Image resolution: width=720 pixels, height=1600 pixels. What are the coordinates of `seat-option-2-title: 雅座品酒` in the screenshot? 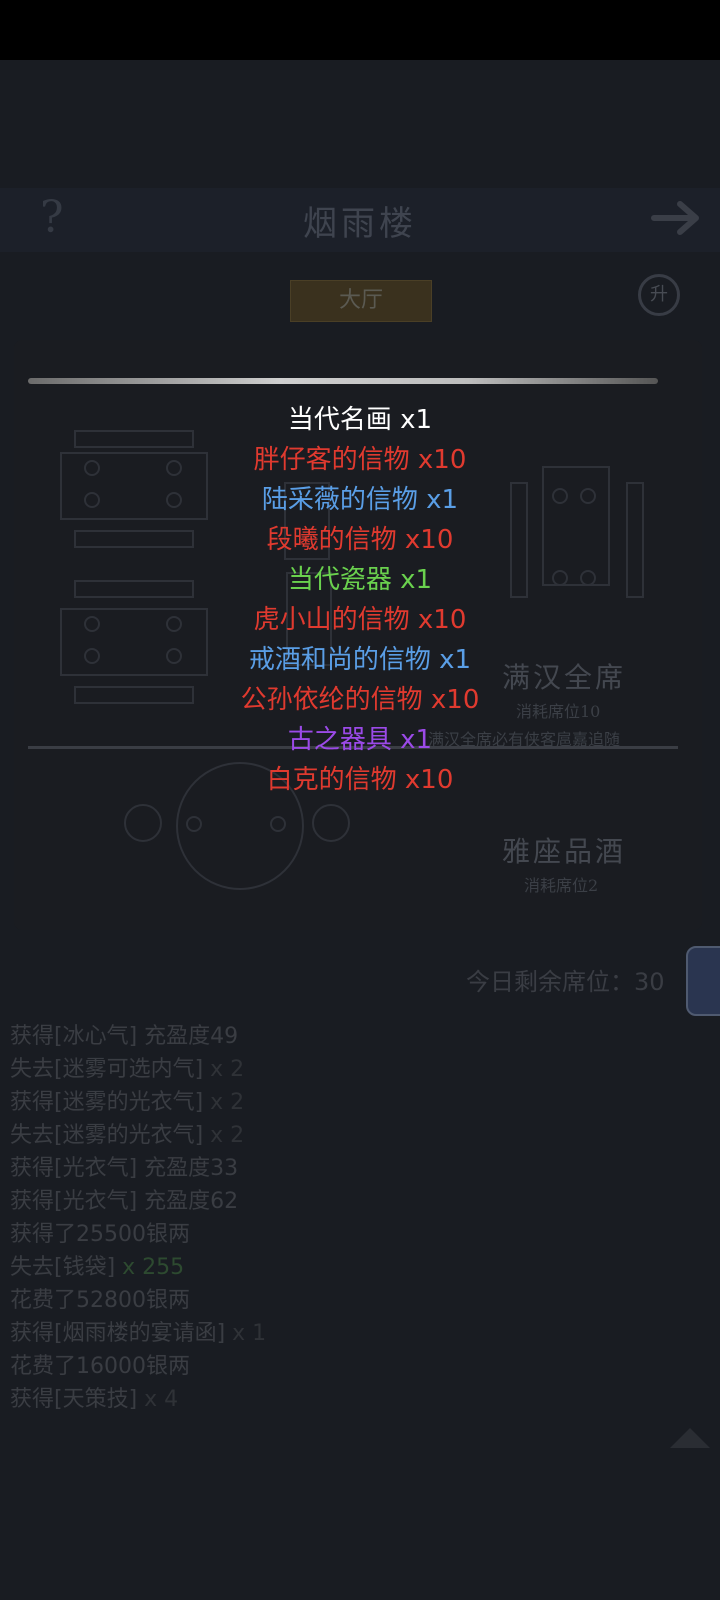 It's located at (564, 850).